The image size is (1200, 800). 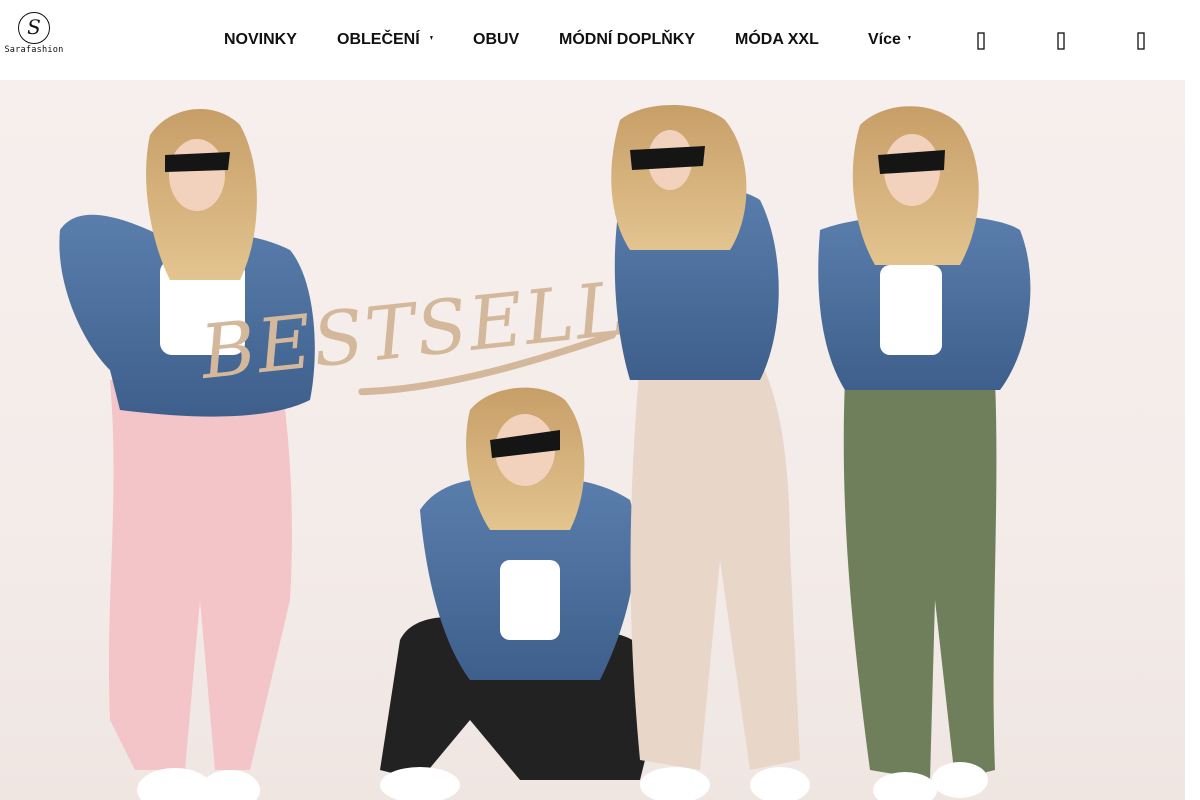 I want to click on nav-item-obleceni: OBLEČENÍ ▼, so click(x=386, y=40).